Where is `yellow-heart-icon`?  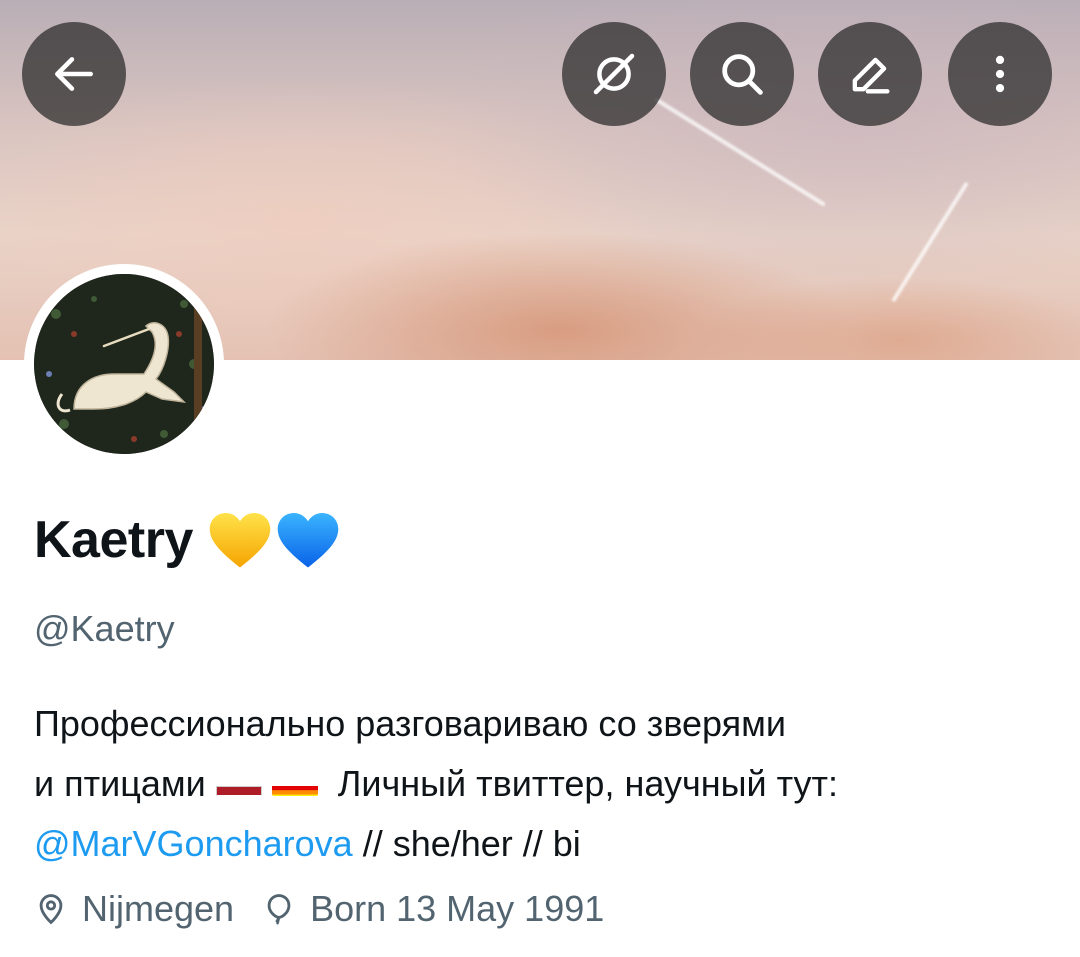
yellow-heart-icon is located at coordinates (240, 540).